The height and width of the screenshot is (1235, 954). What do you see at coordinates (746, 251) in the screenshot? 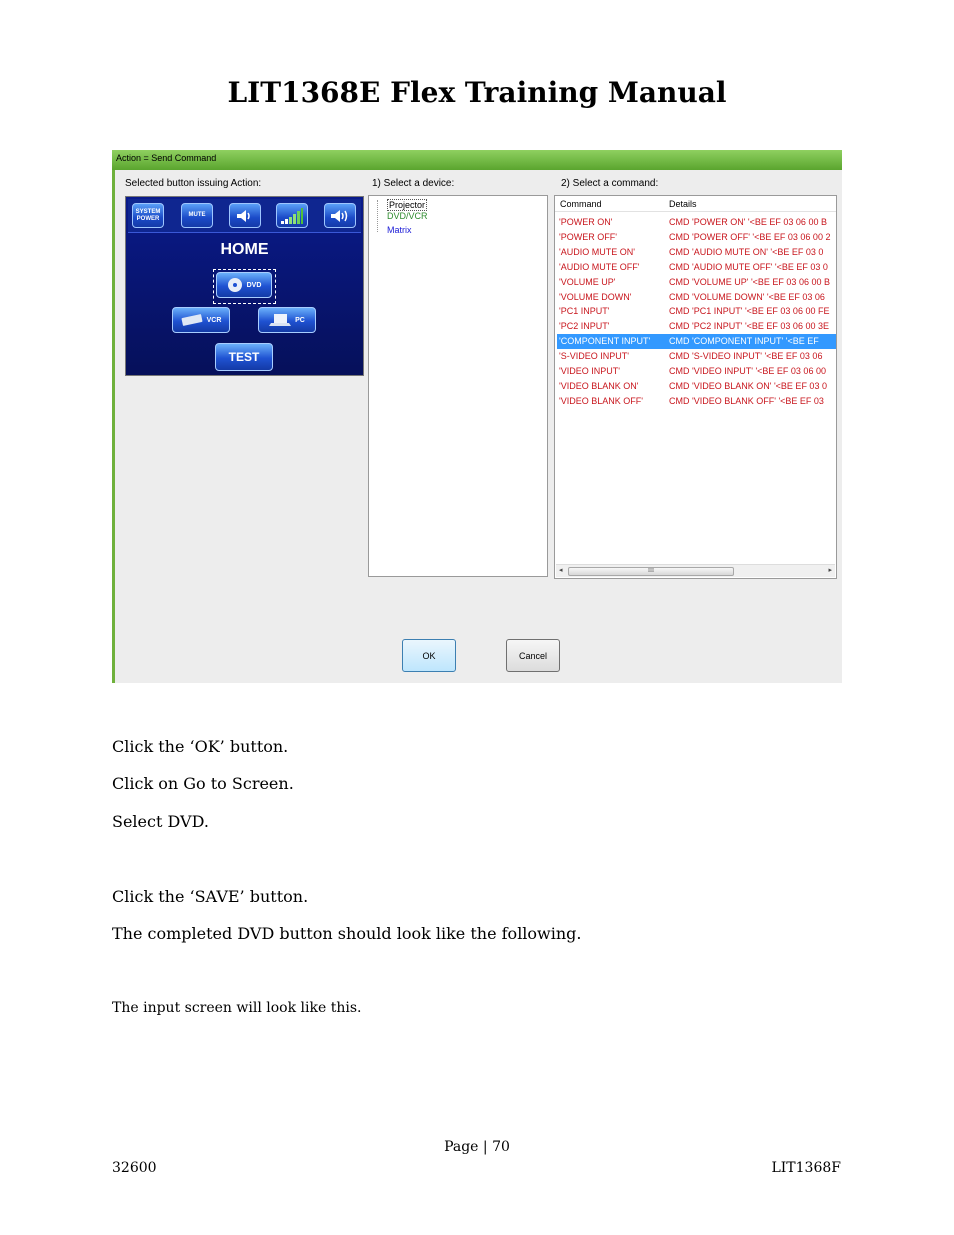
I see `details-cell: CMD 'AUDIO MUTE ON' '<BE EF 03 0` at bounding box center [746, 251].